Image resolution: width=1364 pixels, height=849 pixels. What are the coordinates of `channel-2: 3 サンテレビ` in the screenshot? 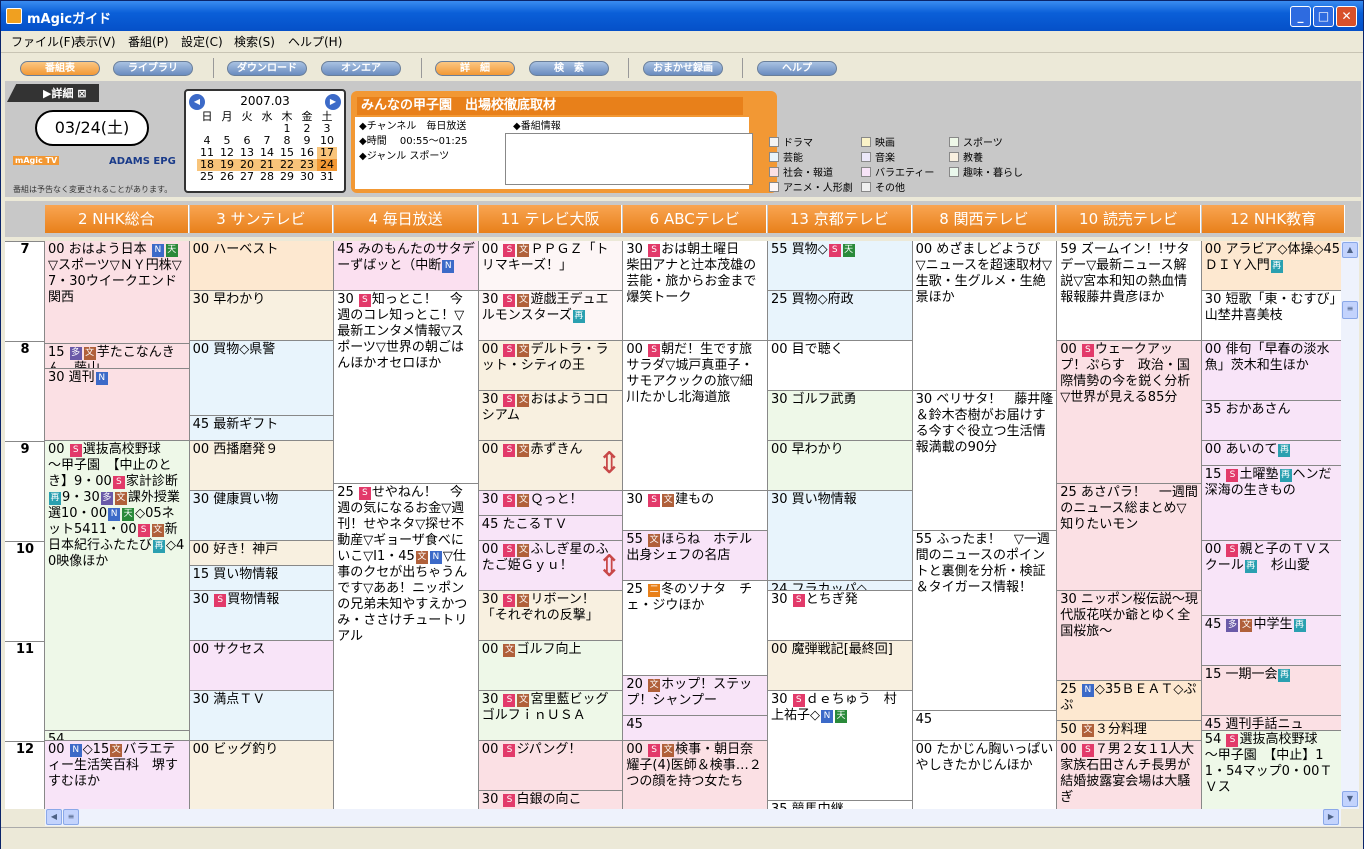 It's located at (261, 219).